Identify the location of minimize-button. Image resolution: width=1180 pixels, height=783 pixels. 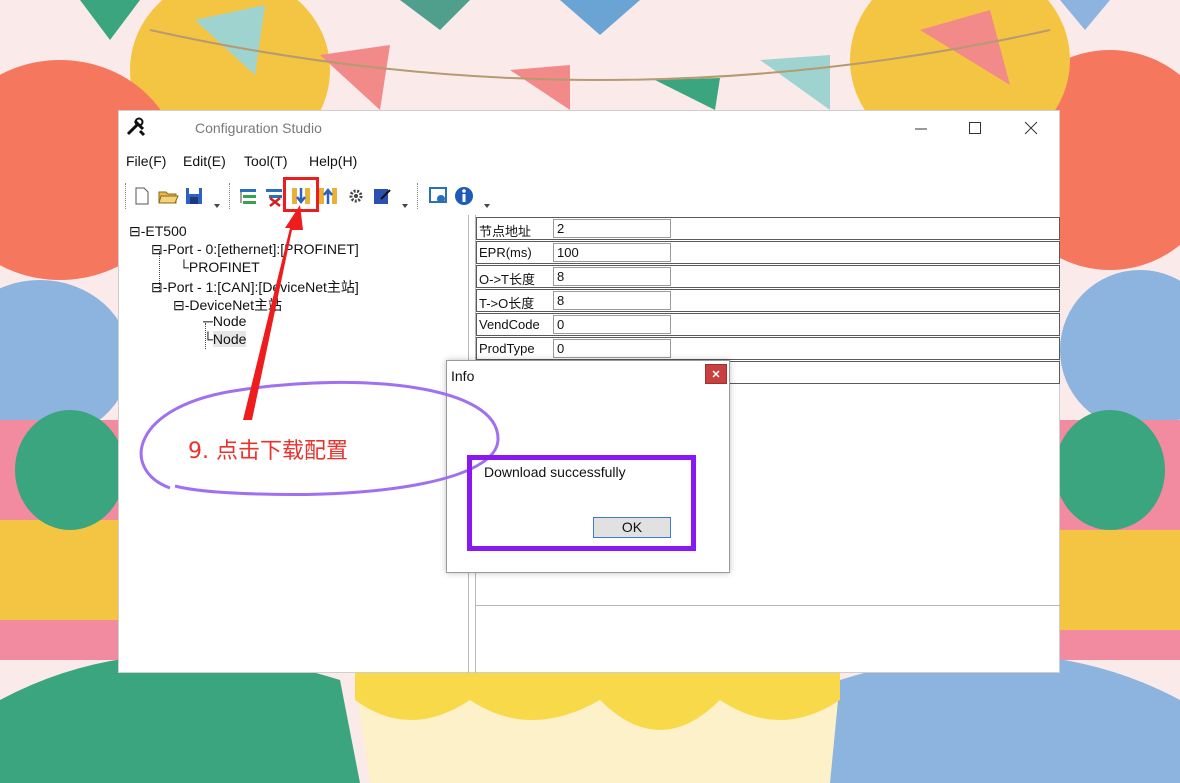
(921, 128).